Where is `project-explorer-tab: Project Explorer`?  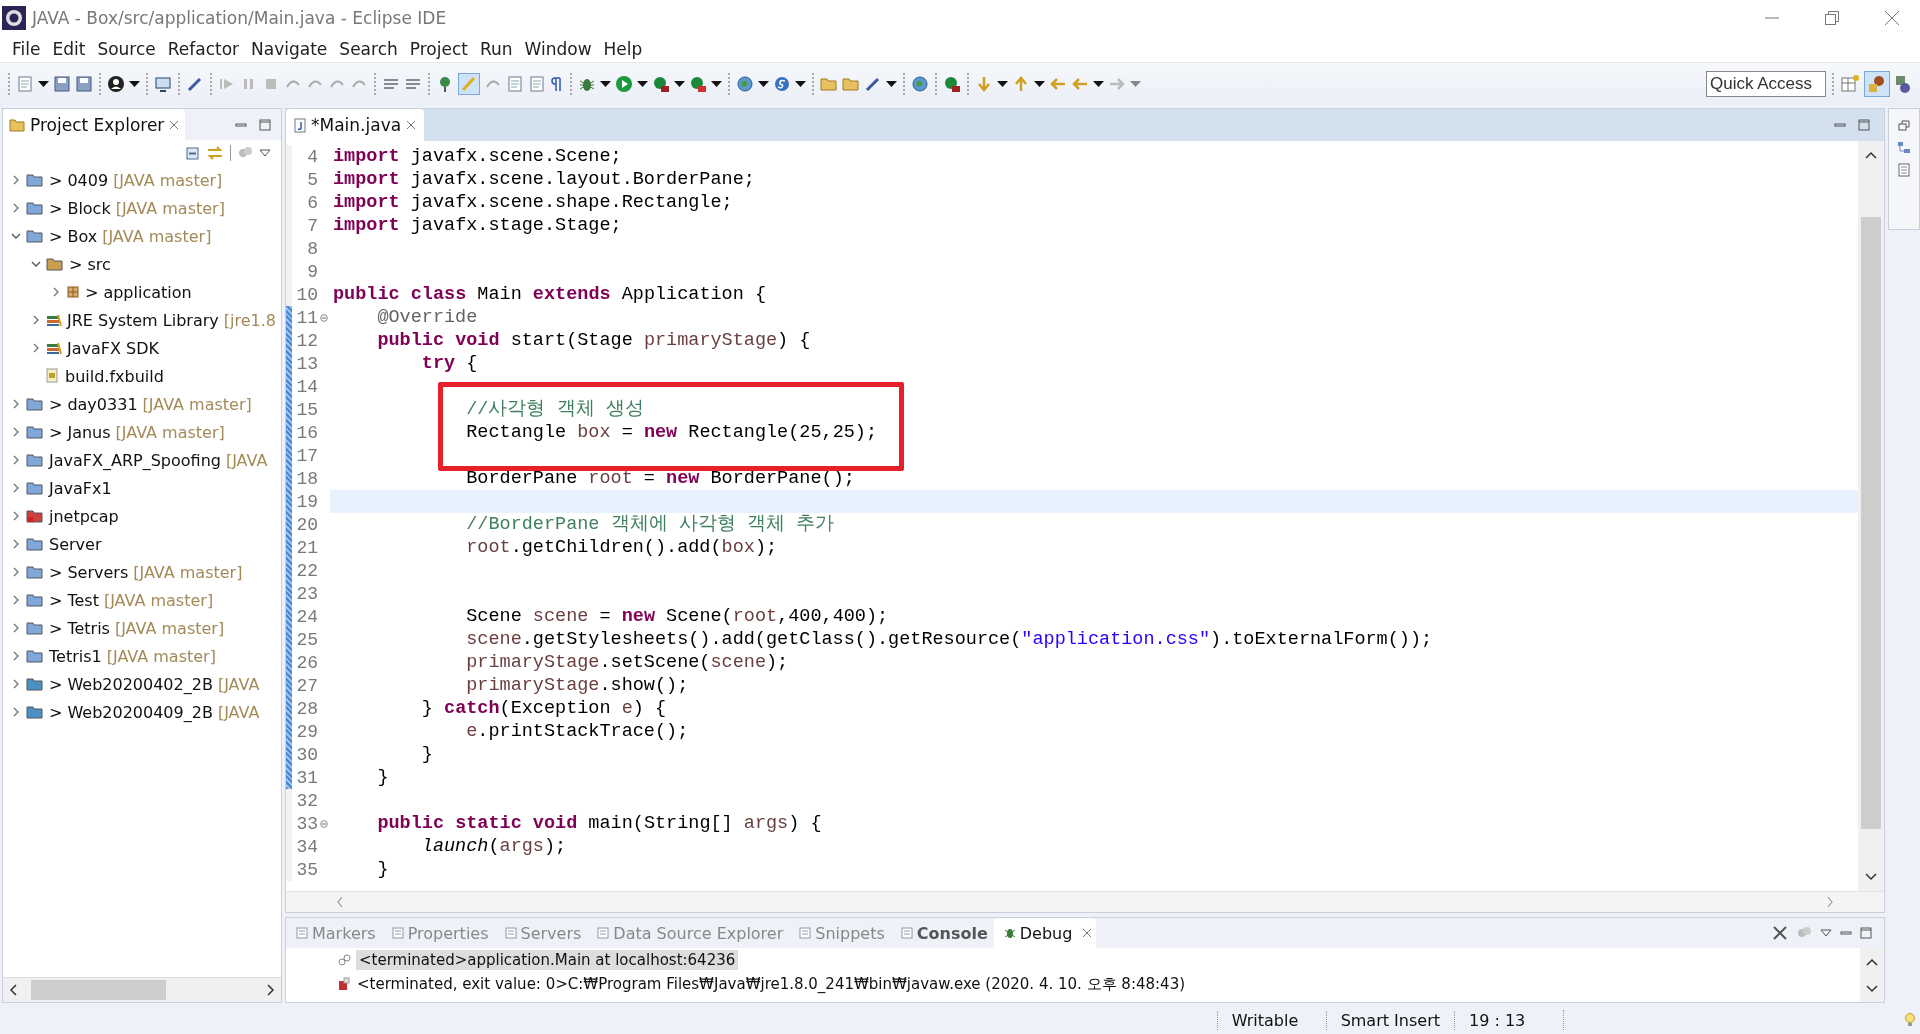 project-explorer-tab: Project Explorer is located at coordinates (94, 124).